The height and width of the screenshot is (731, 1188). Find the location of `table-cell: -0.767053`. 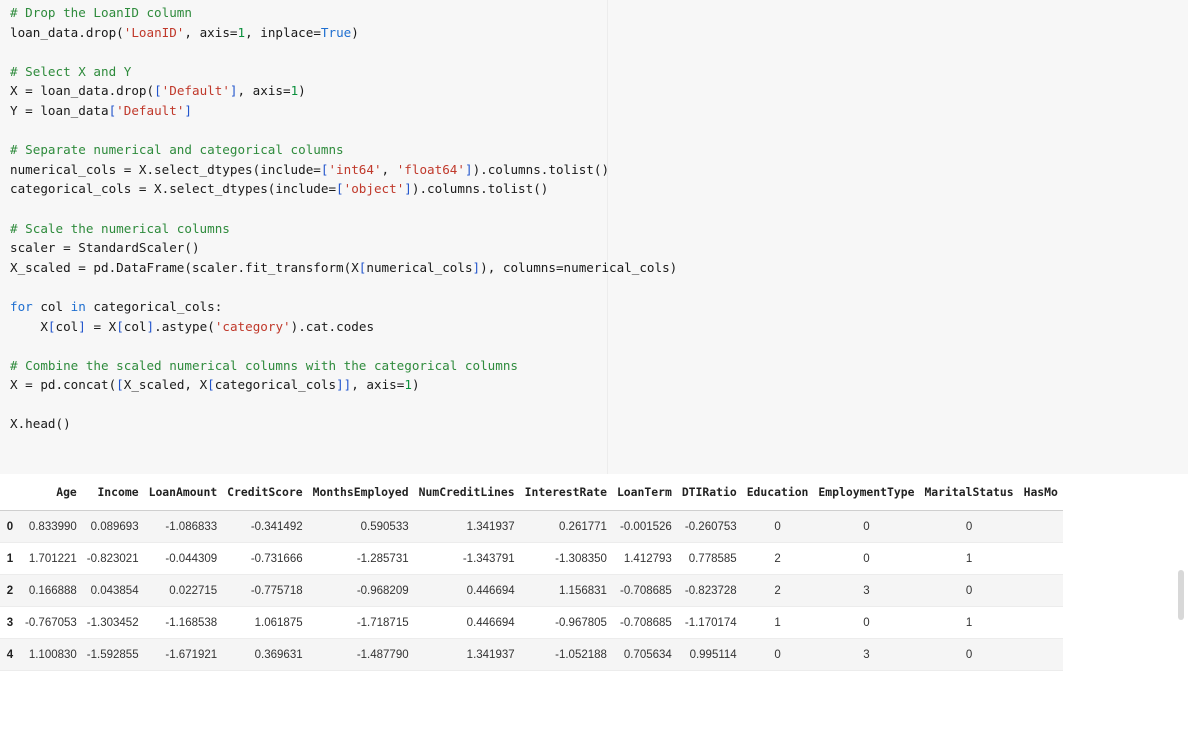

table-cell: -0.767053 is located at coordinates (51, 622).